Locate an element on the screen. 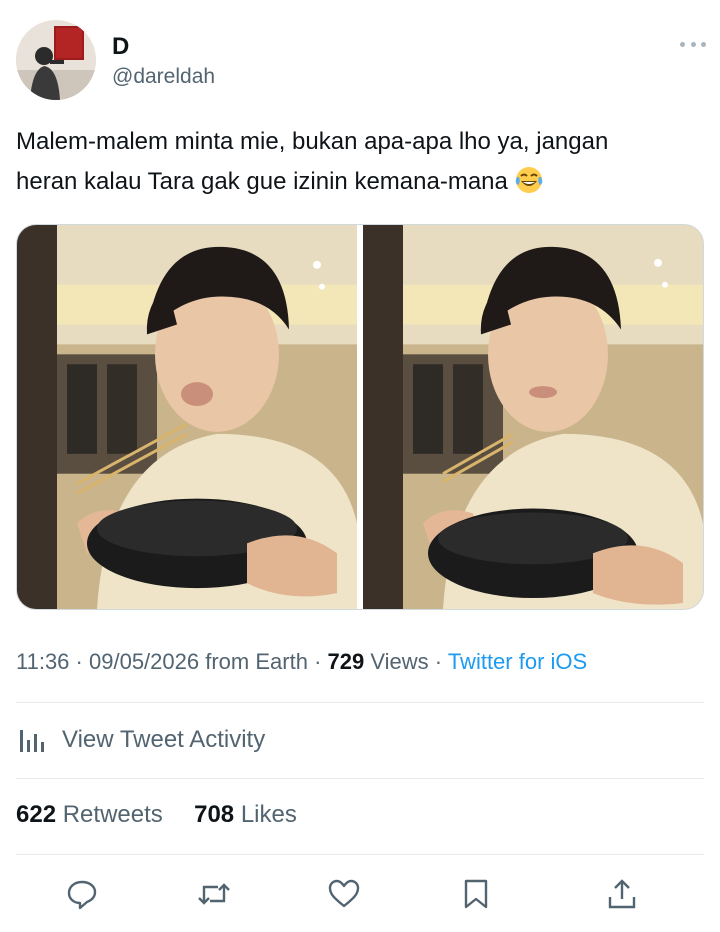 Image resolution: width=720 pixels, height=932 pixels. likes-count: 708 is located at coordinates (214, 814).